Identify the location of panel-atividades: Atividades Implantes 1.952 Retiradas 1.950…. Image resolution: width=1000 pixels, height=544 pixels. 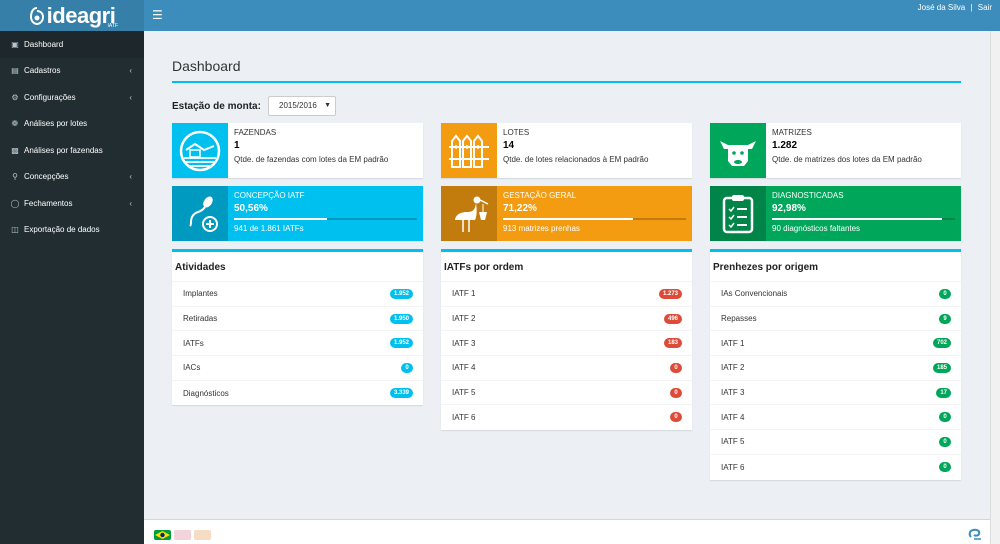
(297, 327).